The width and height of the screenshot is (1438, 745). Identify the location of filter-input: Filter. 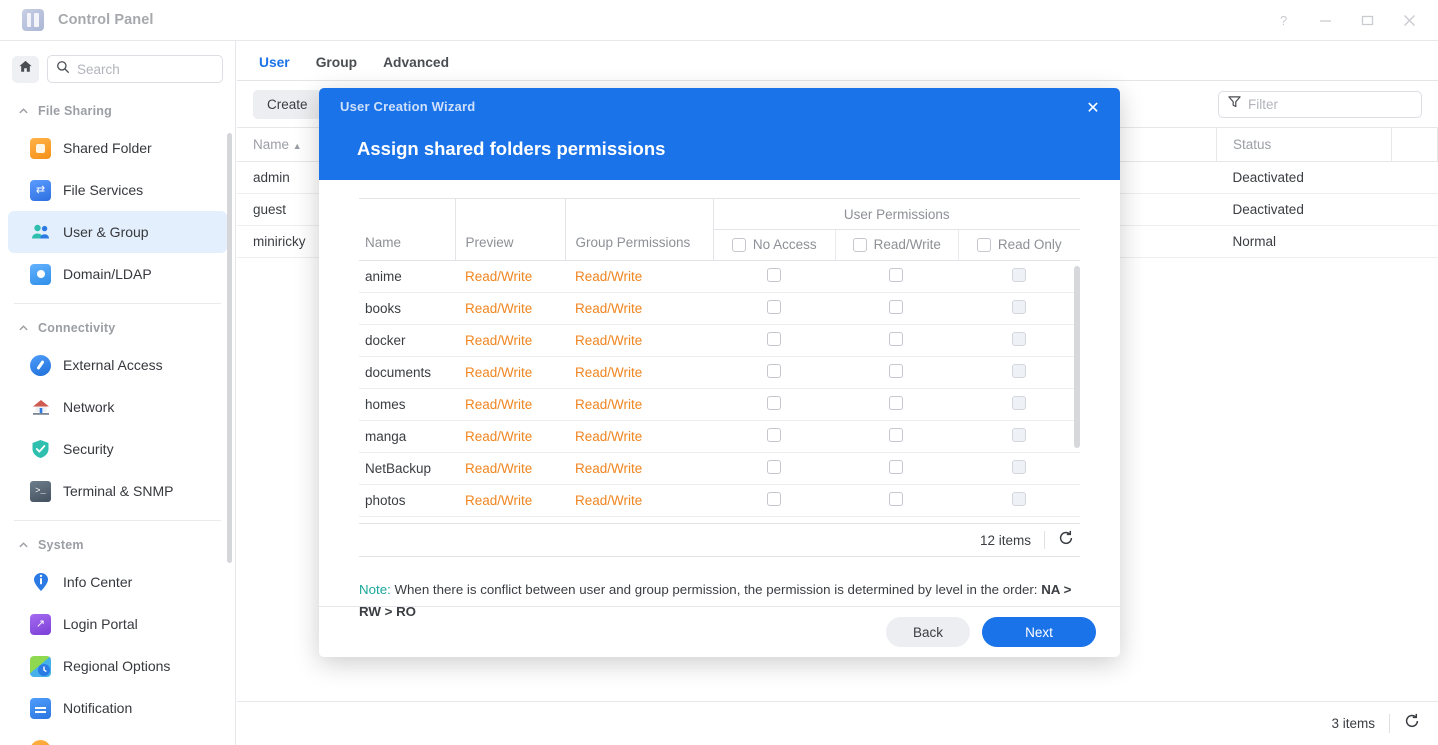
(1320, 104).